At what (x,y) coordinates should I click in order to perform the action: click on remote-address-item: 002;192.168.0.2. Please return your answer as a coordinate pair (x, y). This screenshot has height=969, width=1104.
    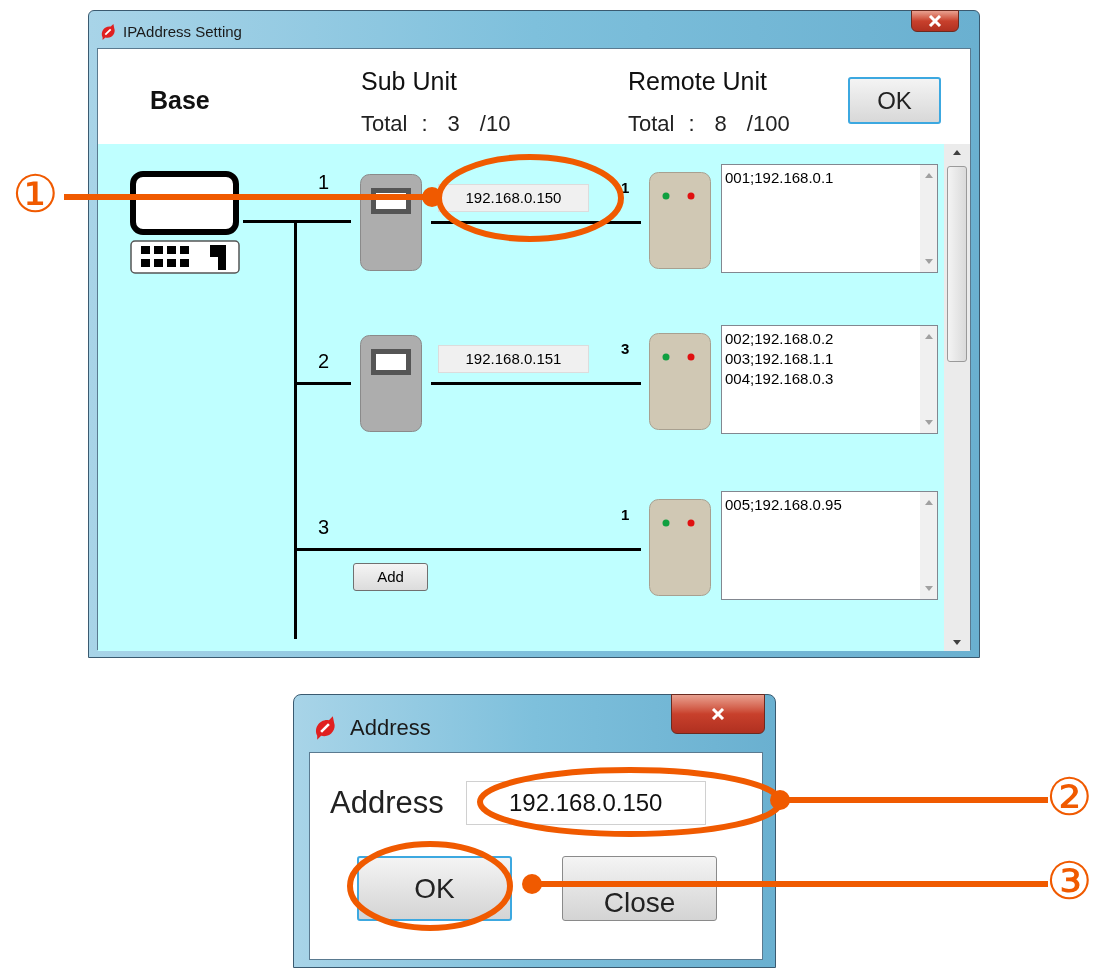
    Looking at the image, I should click on (821, 339).